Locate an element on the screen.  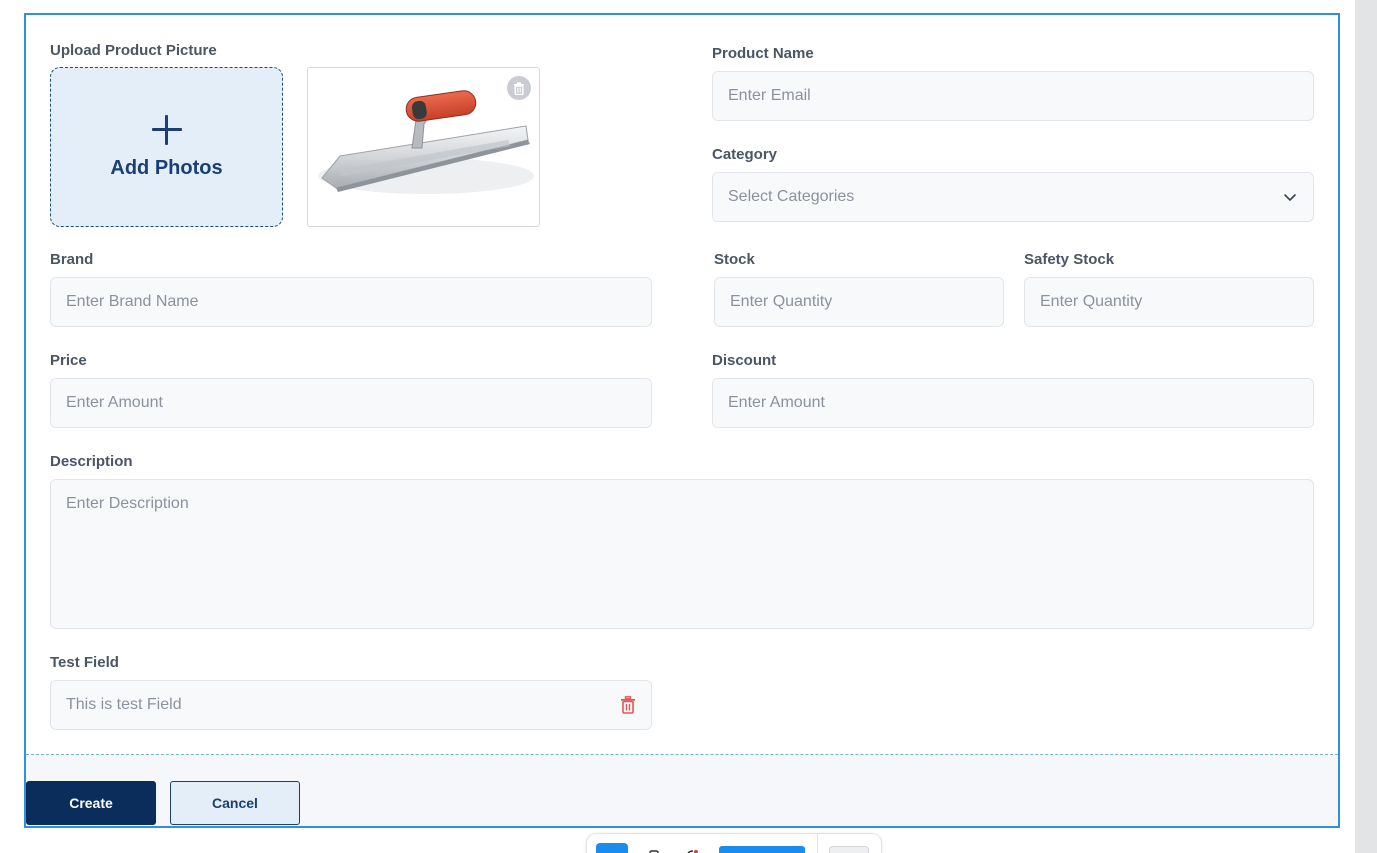
pointer-tool-button is located at coordinates (612, 848).